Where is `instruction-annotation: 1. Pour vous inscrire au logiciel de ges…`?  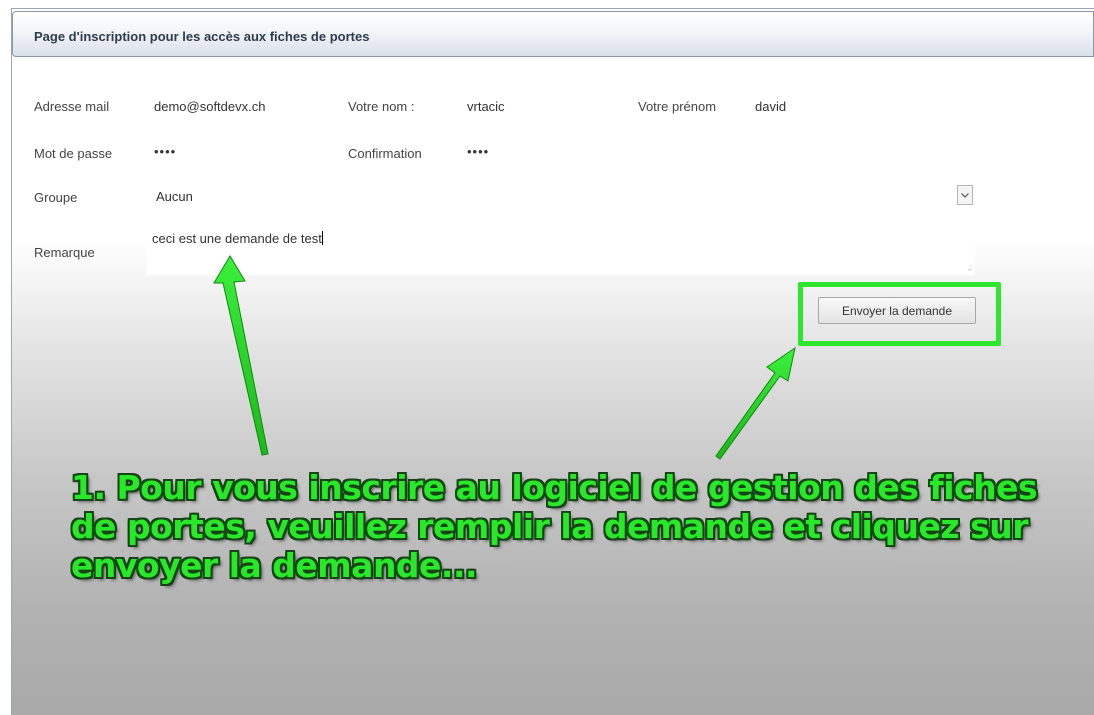
instruction-annotation: 1. Pour vous inscrire au logiciel de ges… is located at coordinates (554, 526).